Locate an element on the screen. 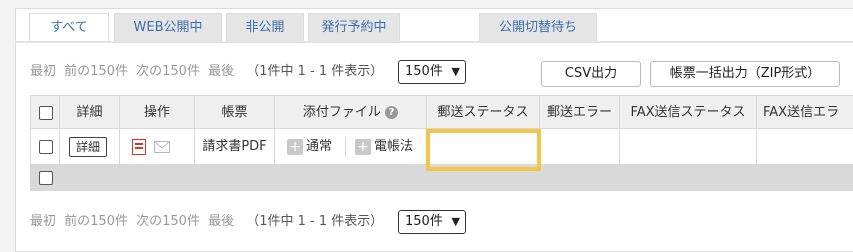 The width and height of the screenshot is (853, 252). per-page-select: 150件 ▼ is located at coordinates (432, 72).